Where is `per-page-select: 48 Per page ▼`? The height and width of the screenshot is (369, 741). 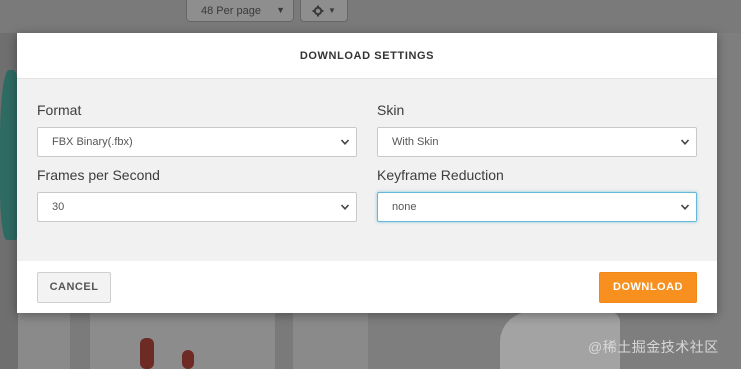 per-page-select: 48 Per page ▼ is located at coordinates (240, 11).